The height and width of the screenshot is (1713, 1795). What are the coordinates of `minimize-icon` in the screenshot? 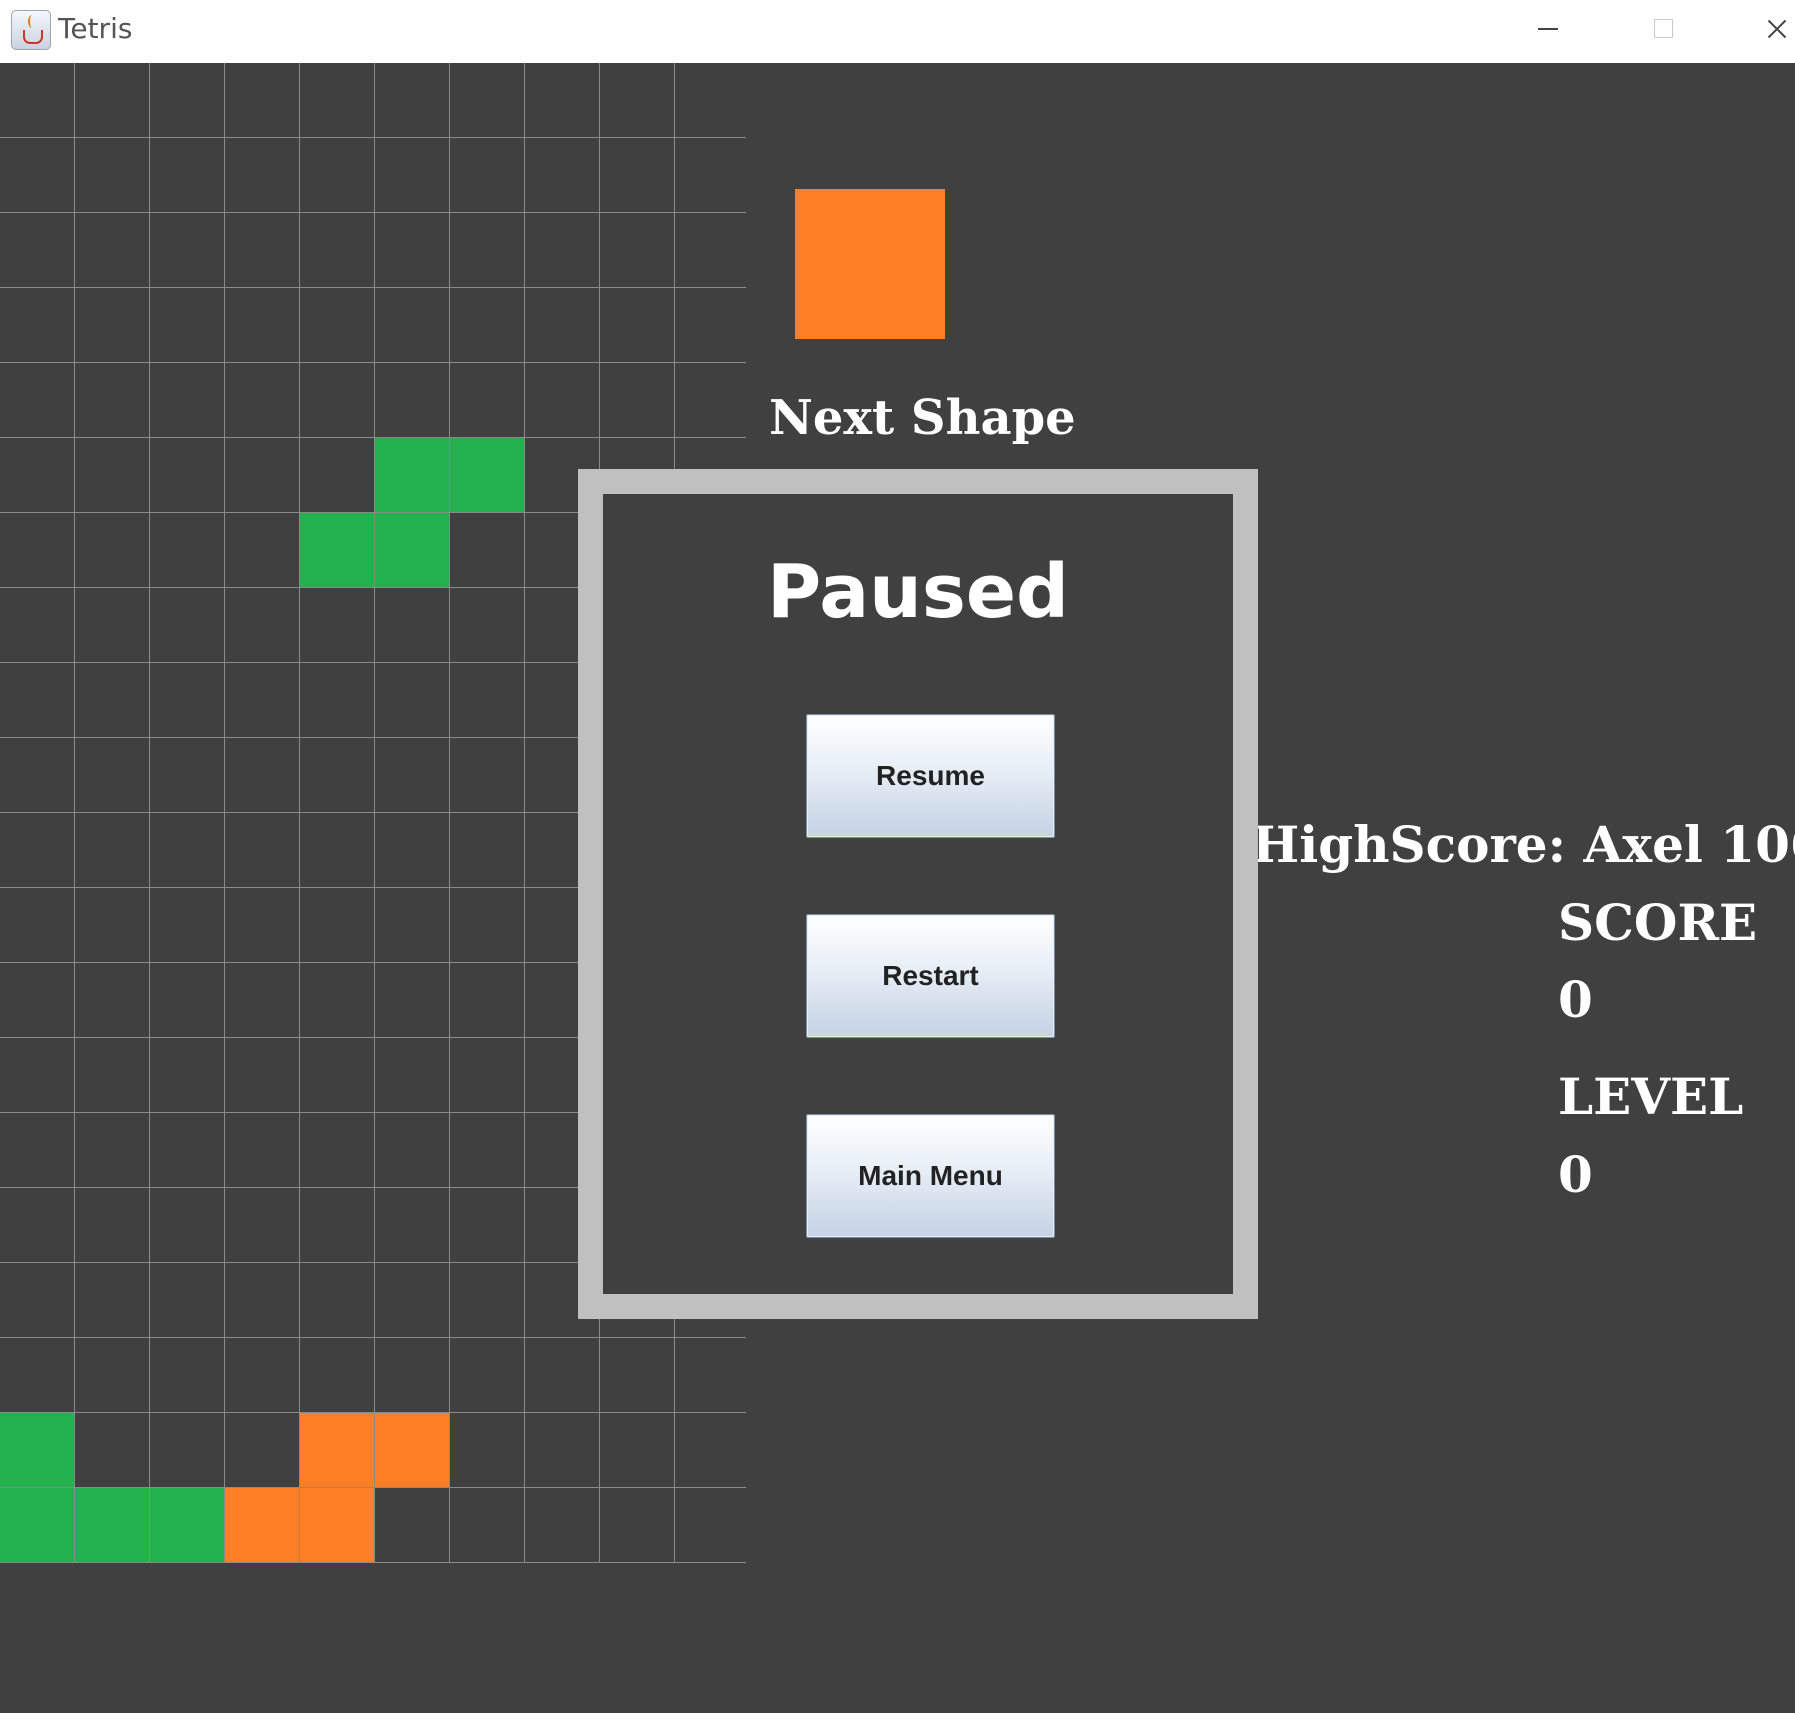 It's located at (1545, 31).